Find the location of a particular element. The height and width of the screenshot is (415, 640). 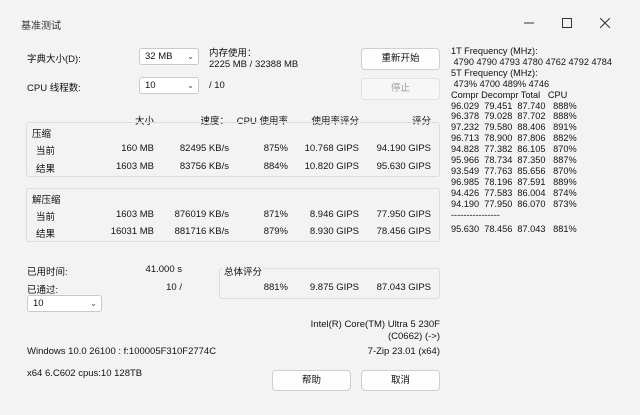

compress-title: 压缩 is located at coordinates (42, 134).